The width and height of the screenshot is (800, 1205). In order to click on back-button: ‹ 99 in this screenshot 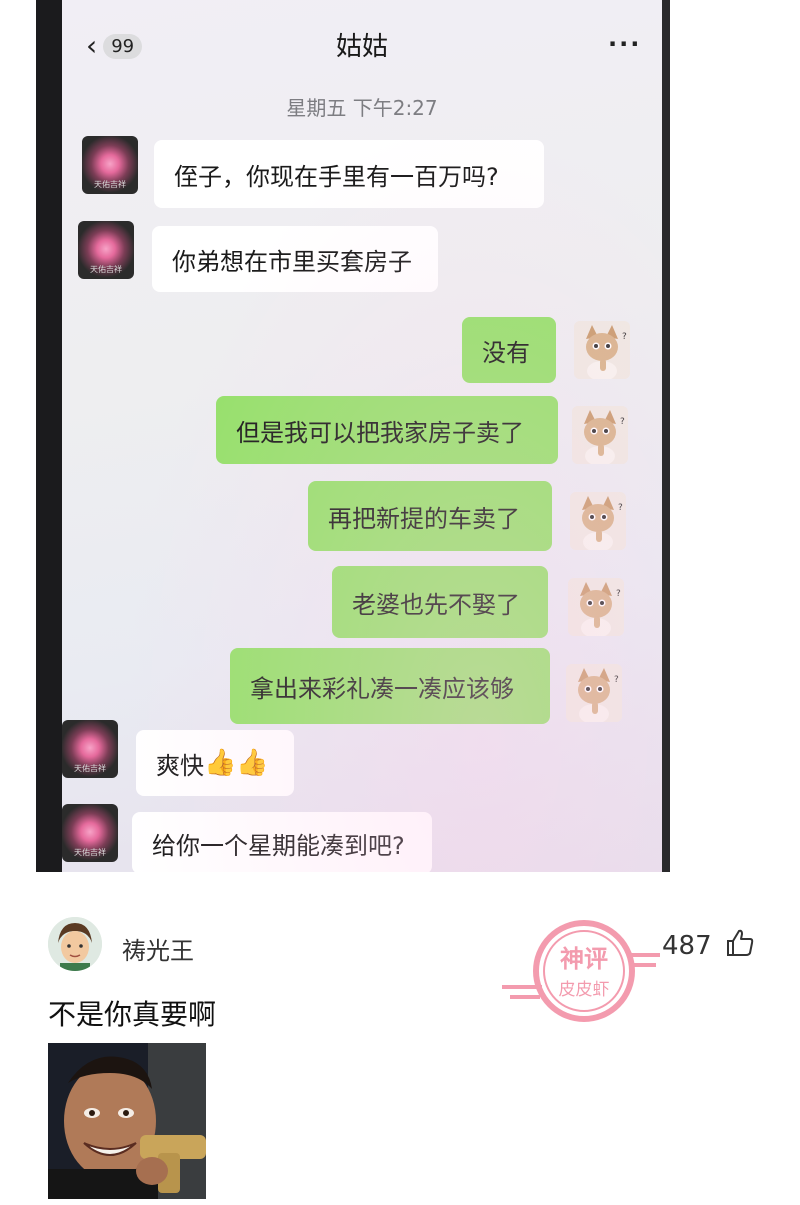, I will do `click(121, 46)`.